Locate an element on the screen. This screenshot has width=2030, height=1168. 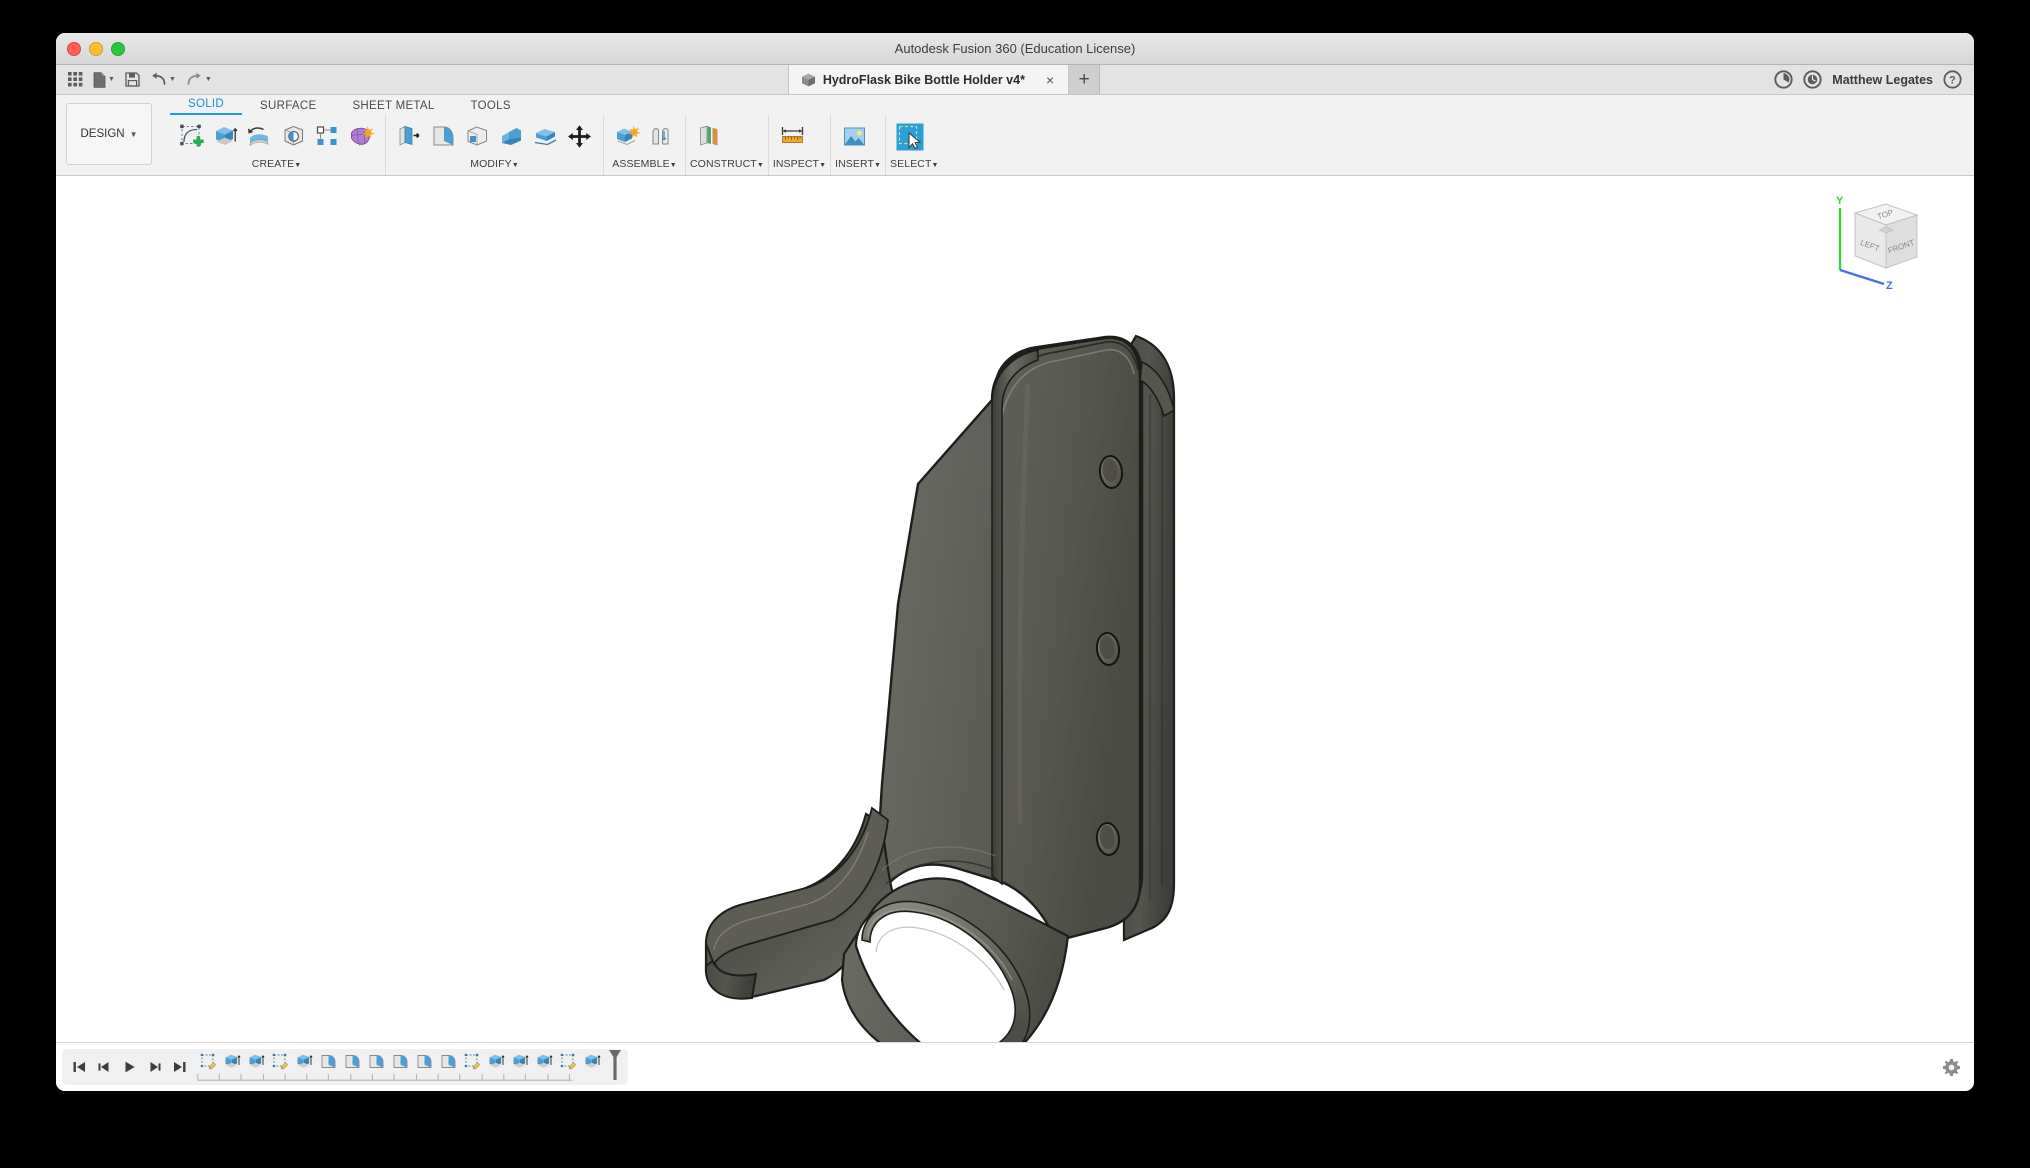
plus-badge is located at coordinates (198, 141).